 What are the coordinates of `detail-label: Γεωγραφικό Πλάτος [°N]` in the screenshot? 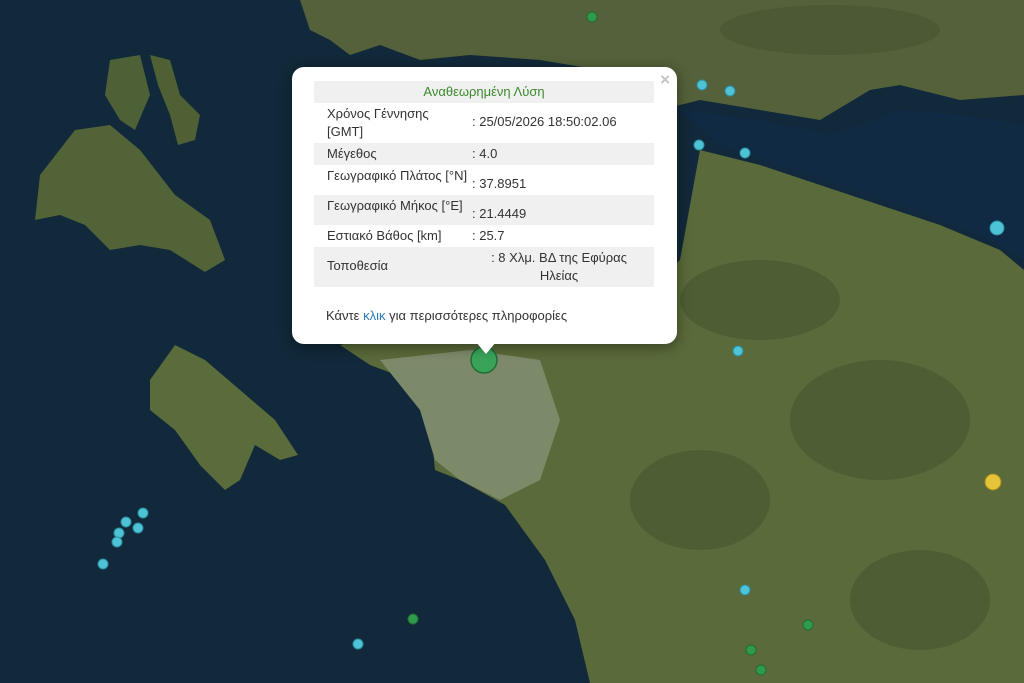 It's located at (397, 175).